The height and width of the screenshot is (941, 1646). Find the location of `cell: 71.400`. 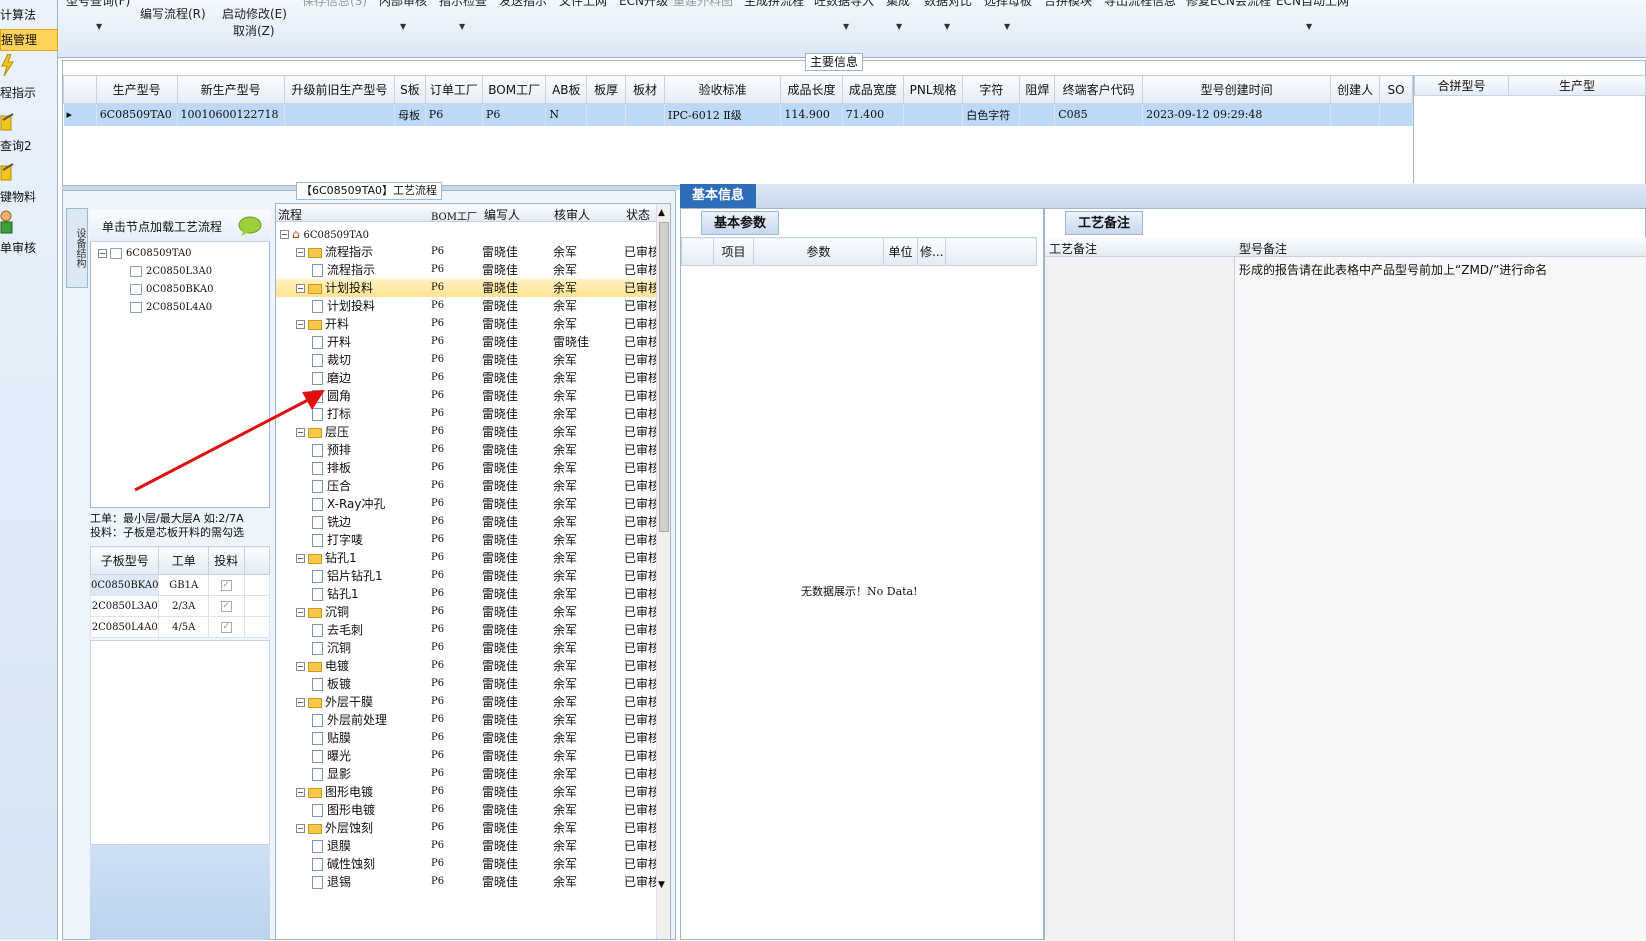

cell: 71.400 is located at coordinates (873, 114).